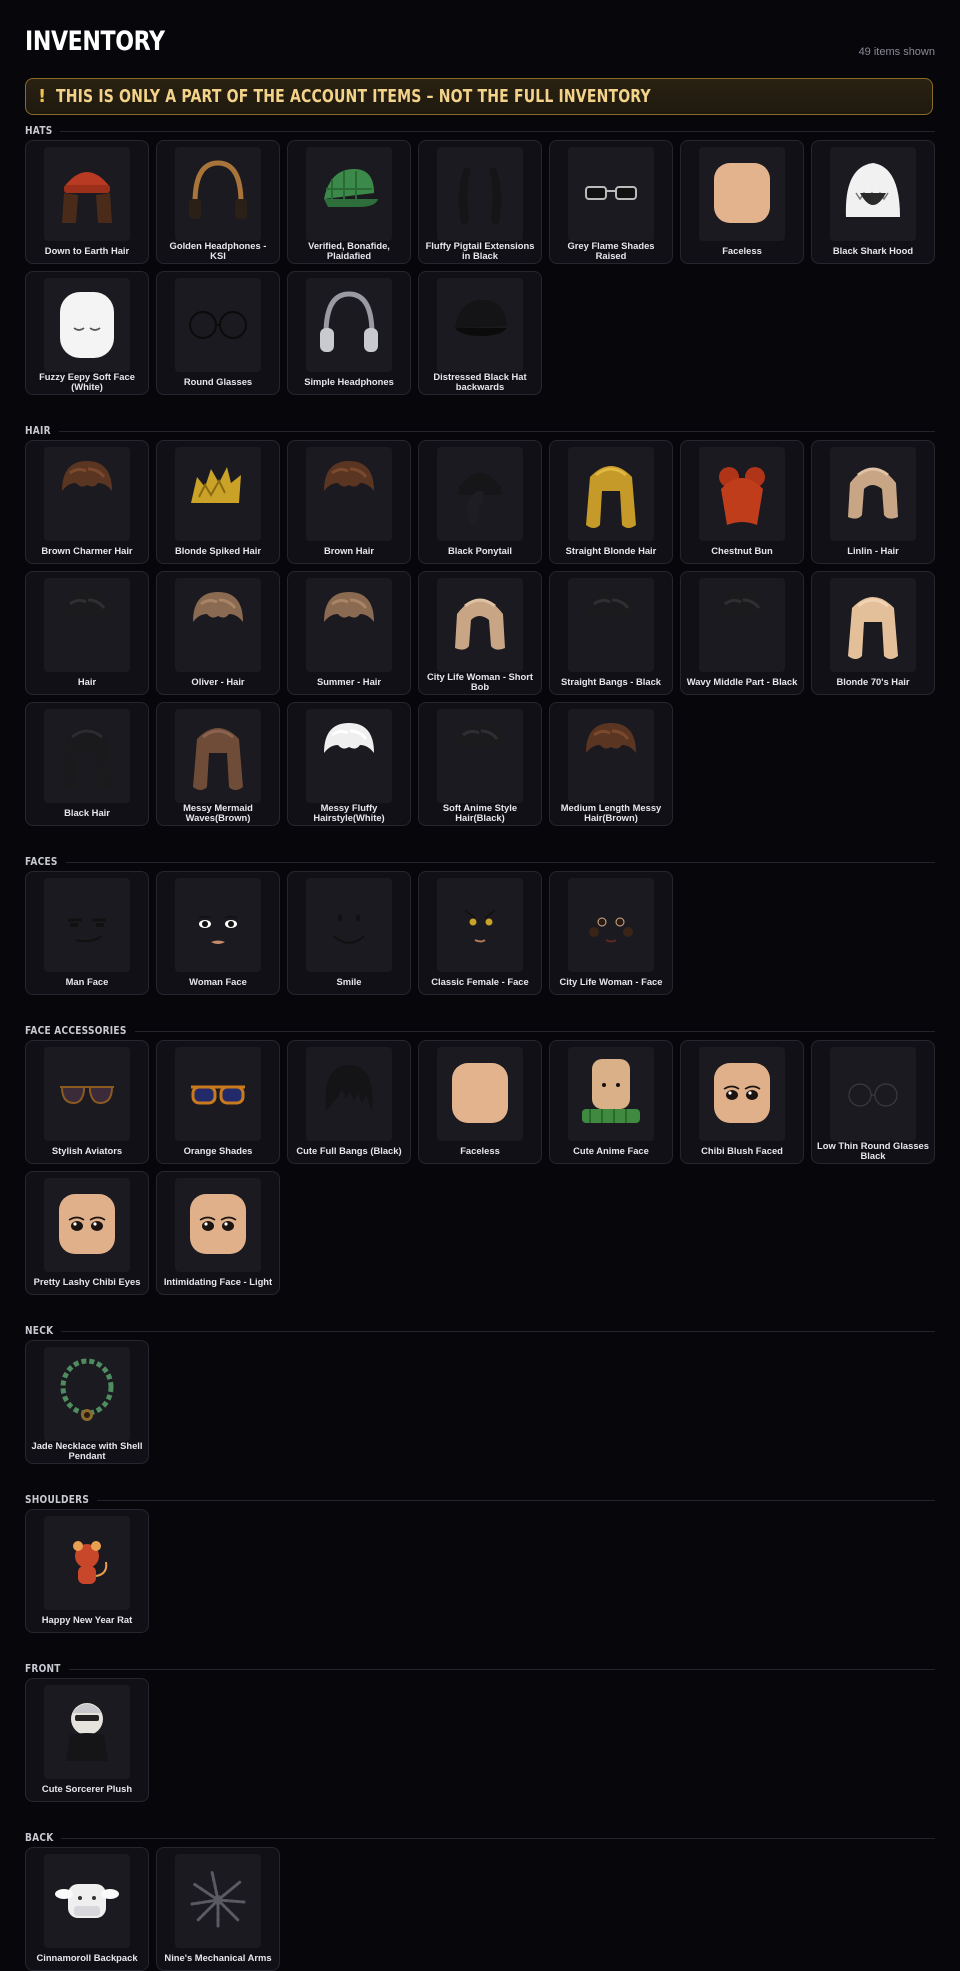  Describe the element at coordinates (38, 430) in the screenshot. I see `section-label: HAIR` at that location.